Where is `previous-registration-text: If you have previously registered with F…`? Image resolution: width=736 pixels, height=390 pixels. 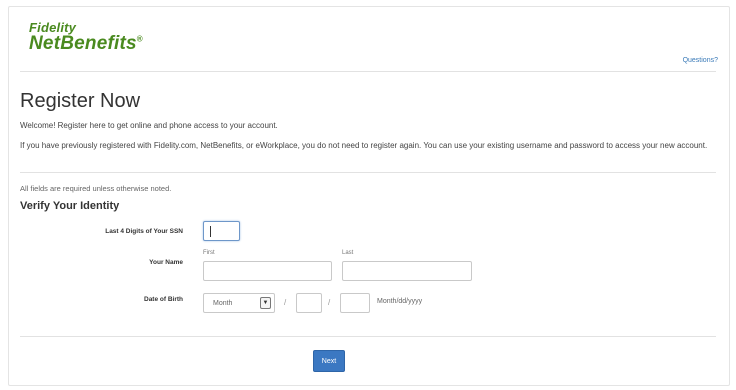 previous-registration-text: If you have previously registered with F… is located at coordinates (364, 145).